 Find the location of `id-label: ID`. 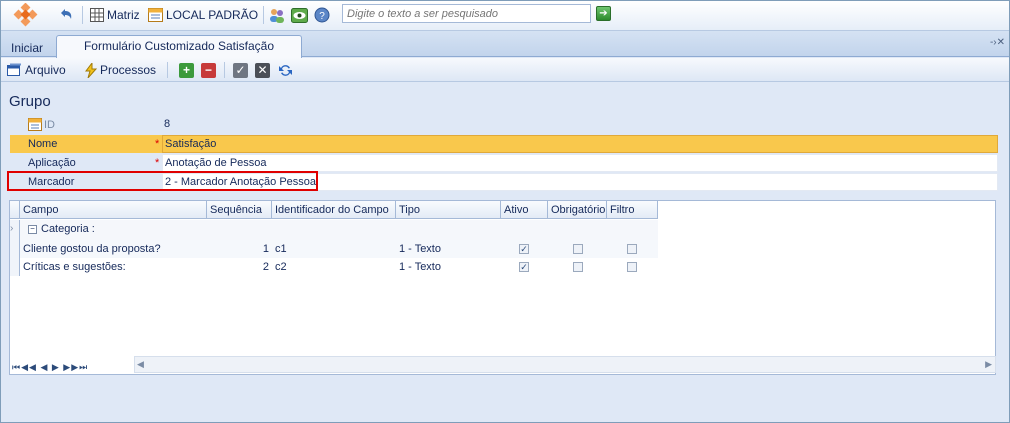

id-label: ID is located at coordinates (49, 125).